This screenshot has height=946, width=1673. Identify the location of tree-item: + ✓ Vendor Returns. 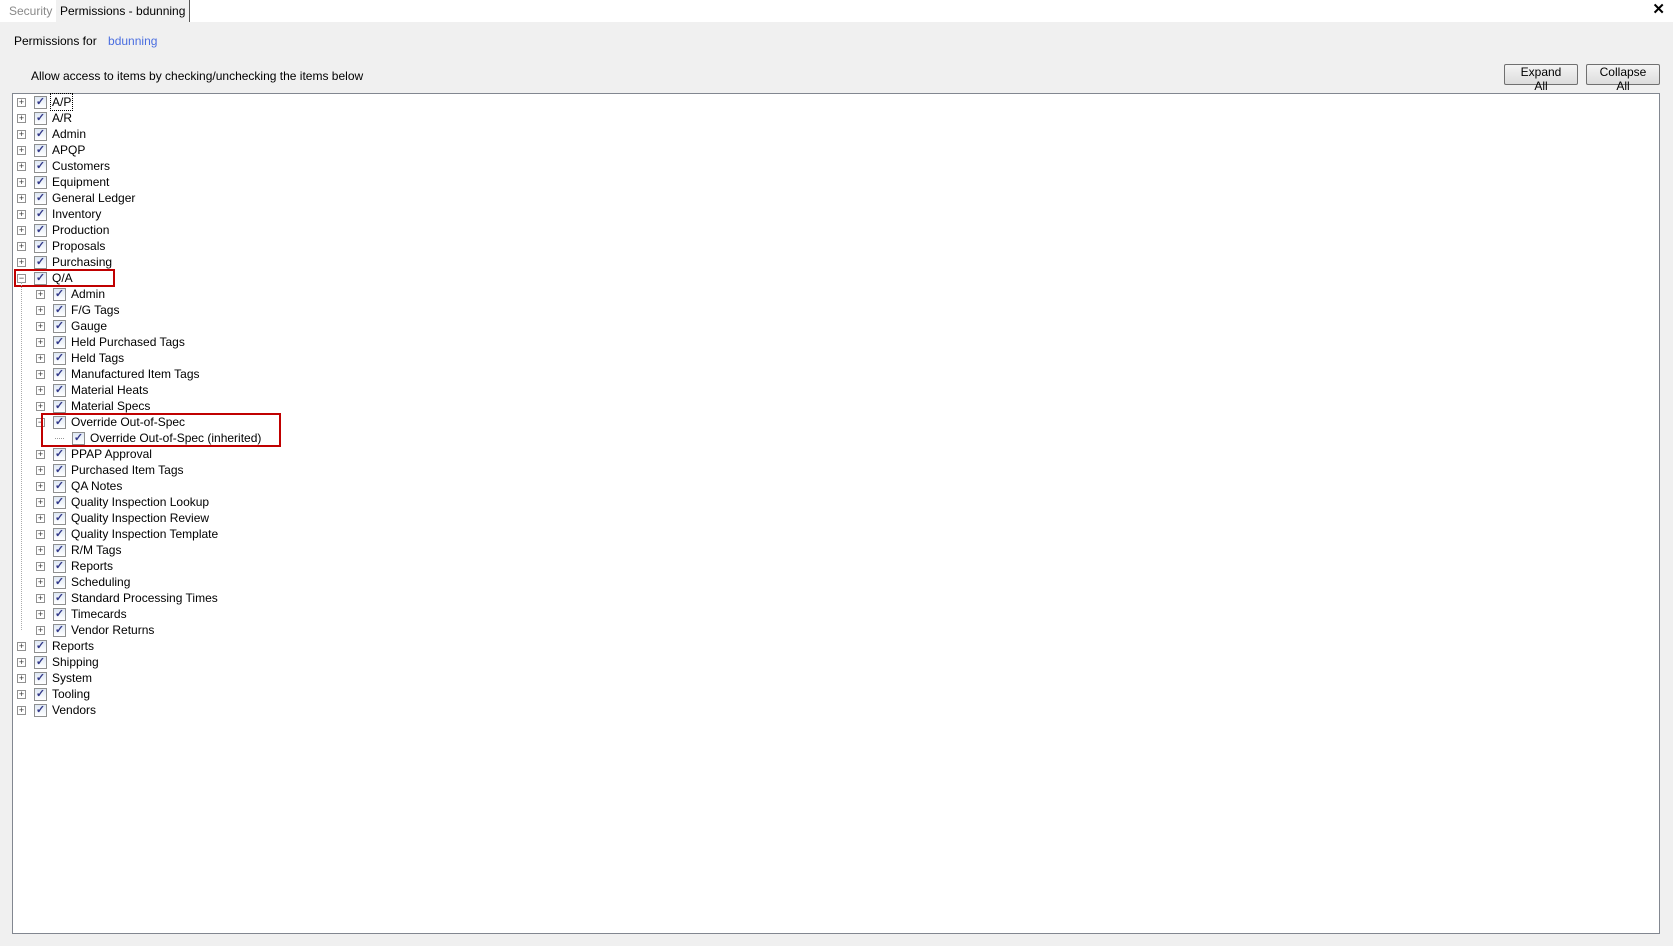
(95, 630).